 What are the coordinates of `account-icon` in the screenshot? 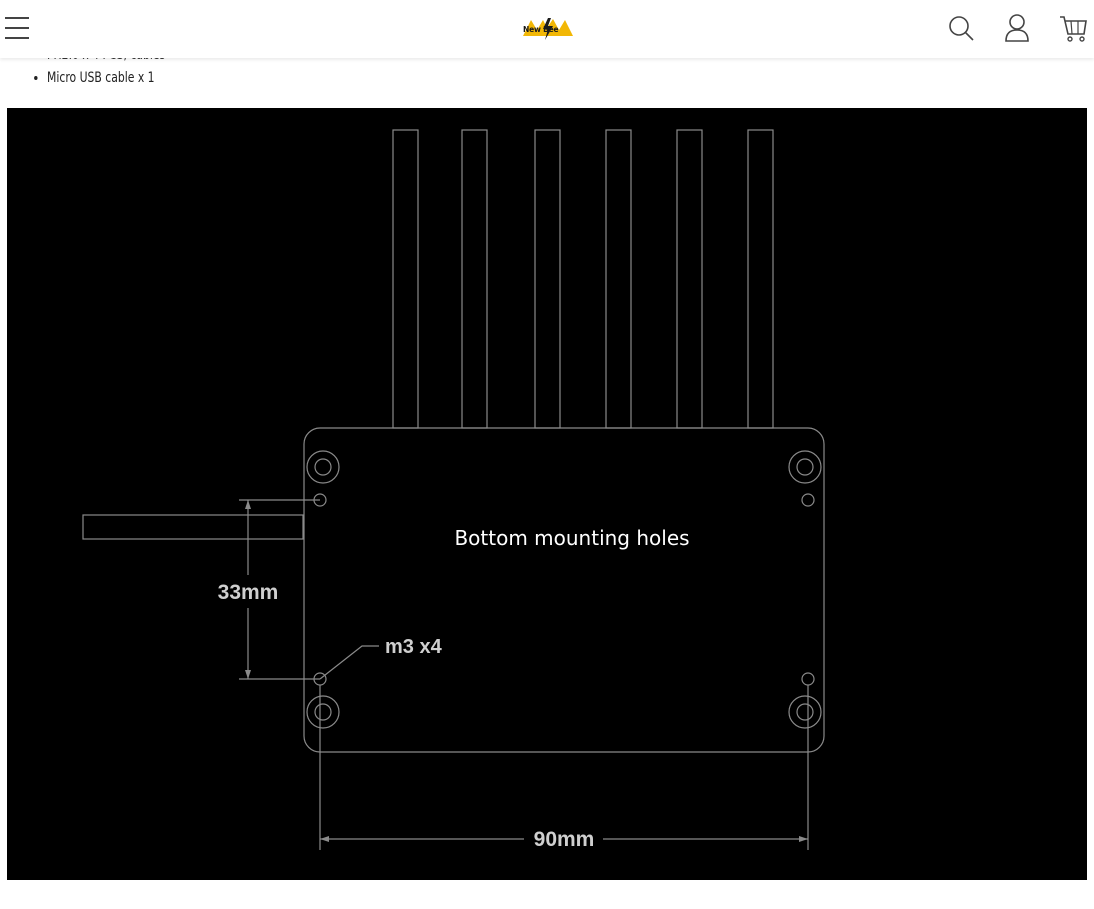 It's located at (1017, 28).